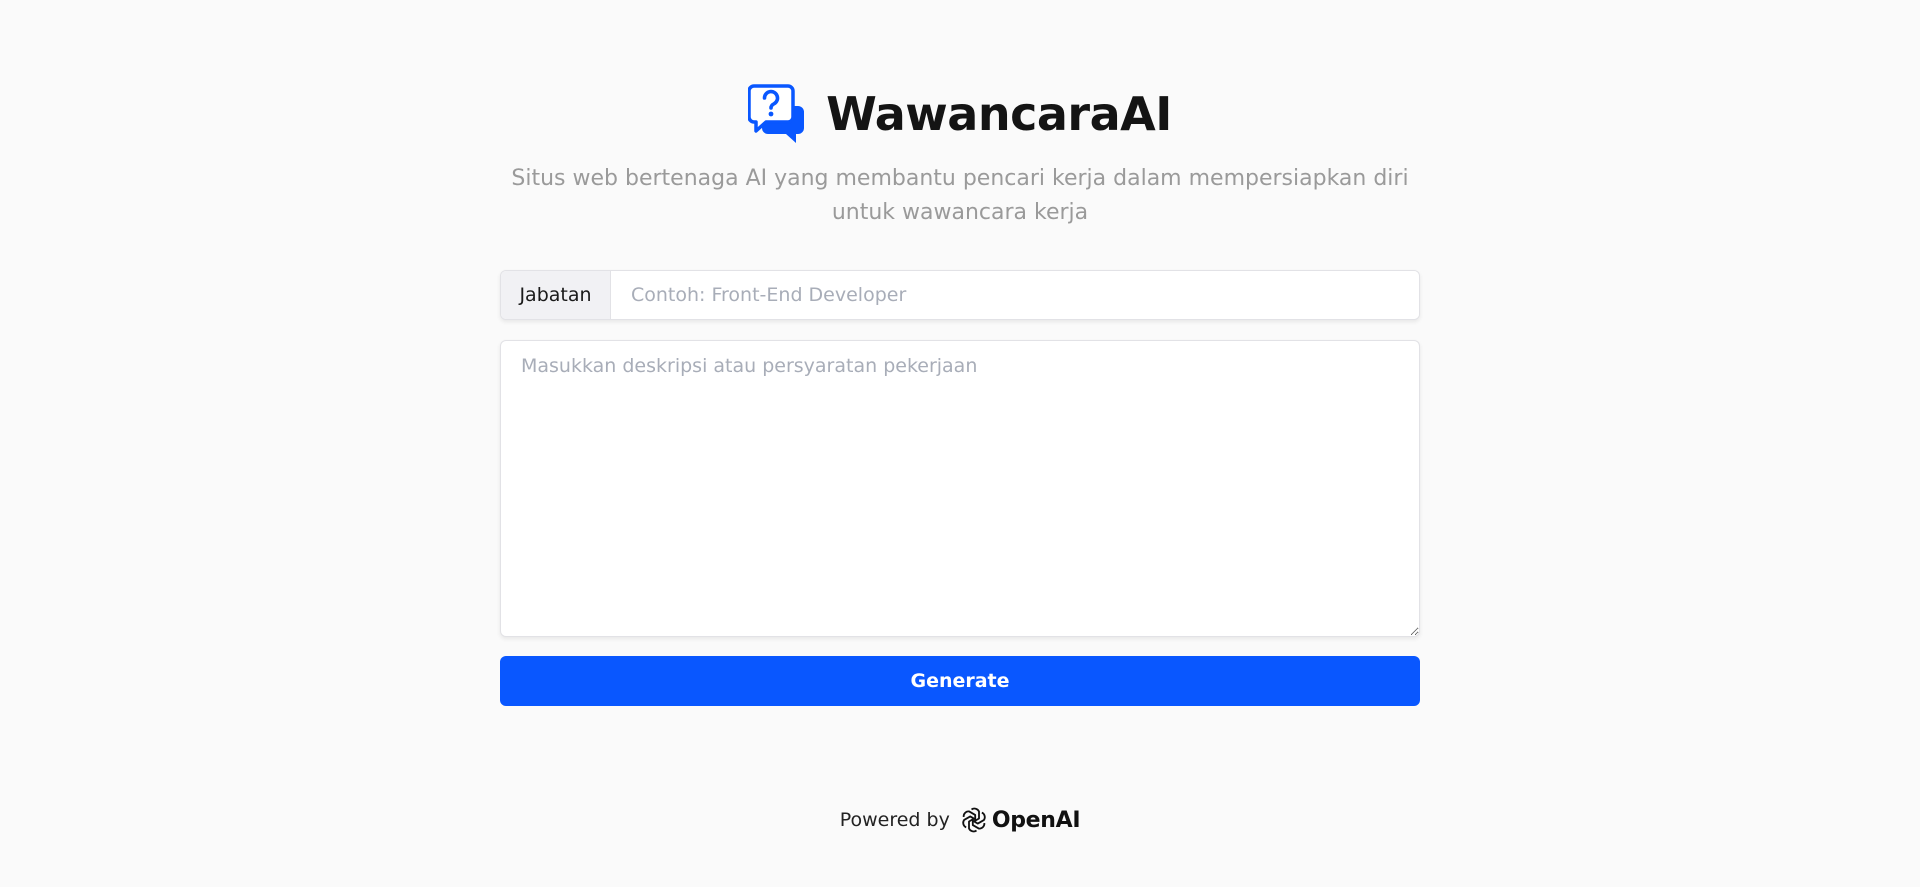 This screenshot has width=1920, height=887. Describe the element at coordinates (556, 295) in the screenshot. I see `job-title-label: Jabatan` at that location.